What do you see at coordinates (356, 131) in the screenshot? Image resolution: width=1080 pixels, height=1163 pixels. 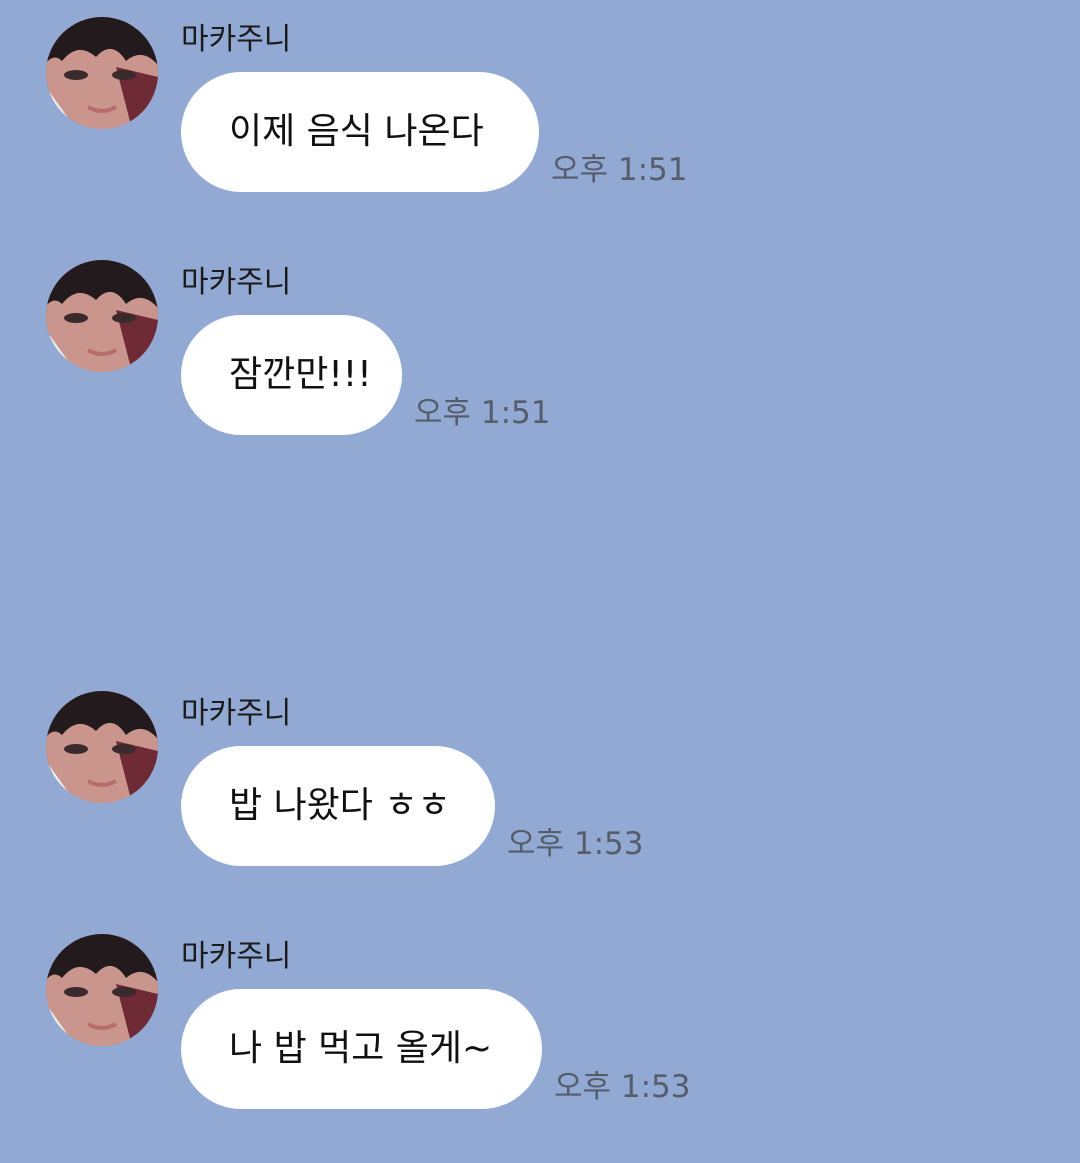 I see `message-text: 이제 음식 나온다` at bounding box center [356, 131].